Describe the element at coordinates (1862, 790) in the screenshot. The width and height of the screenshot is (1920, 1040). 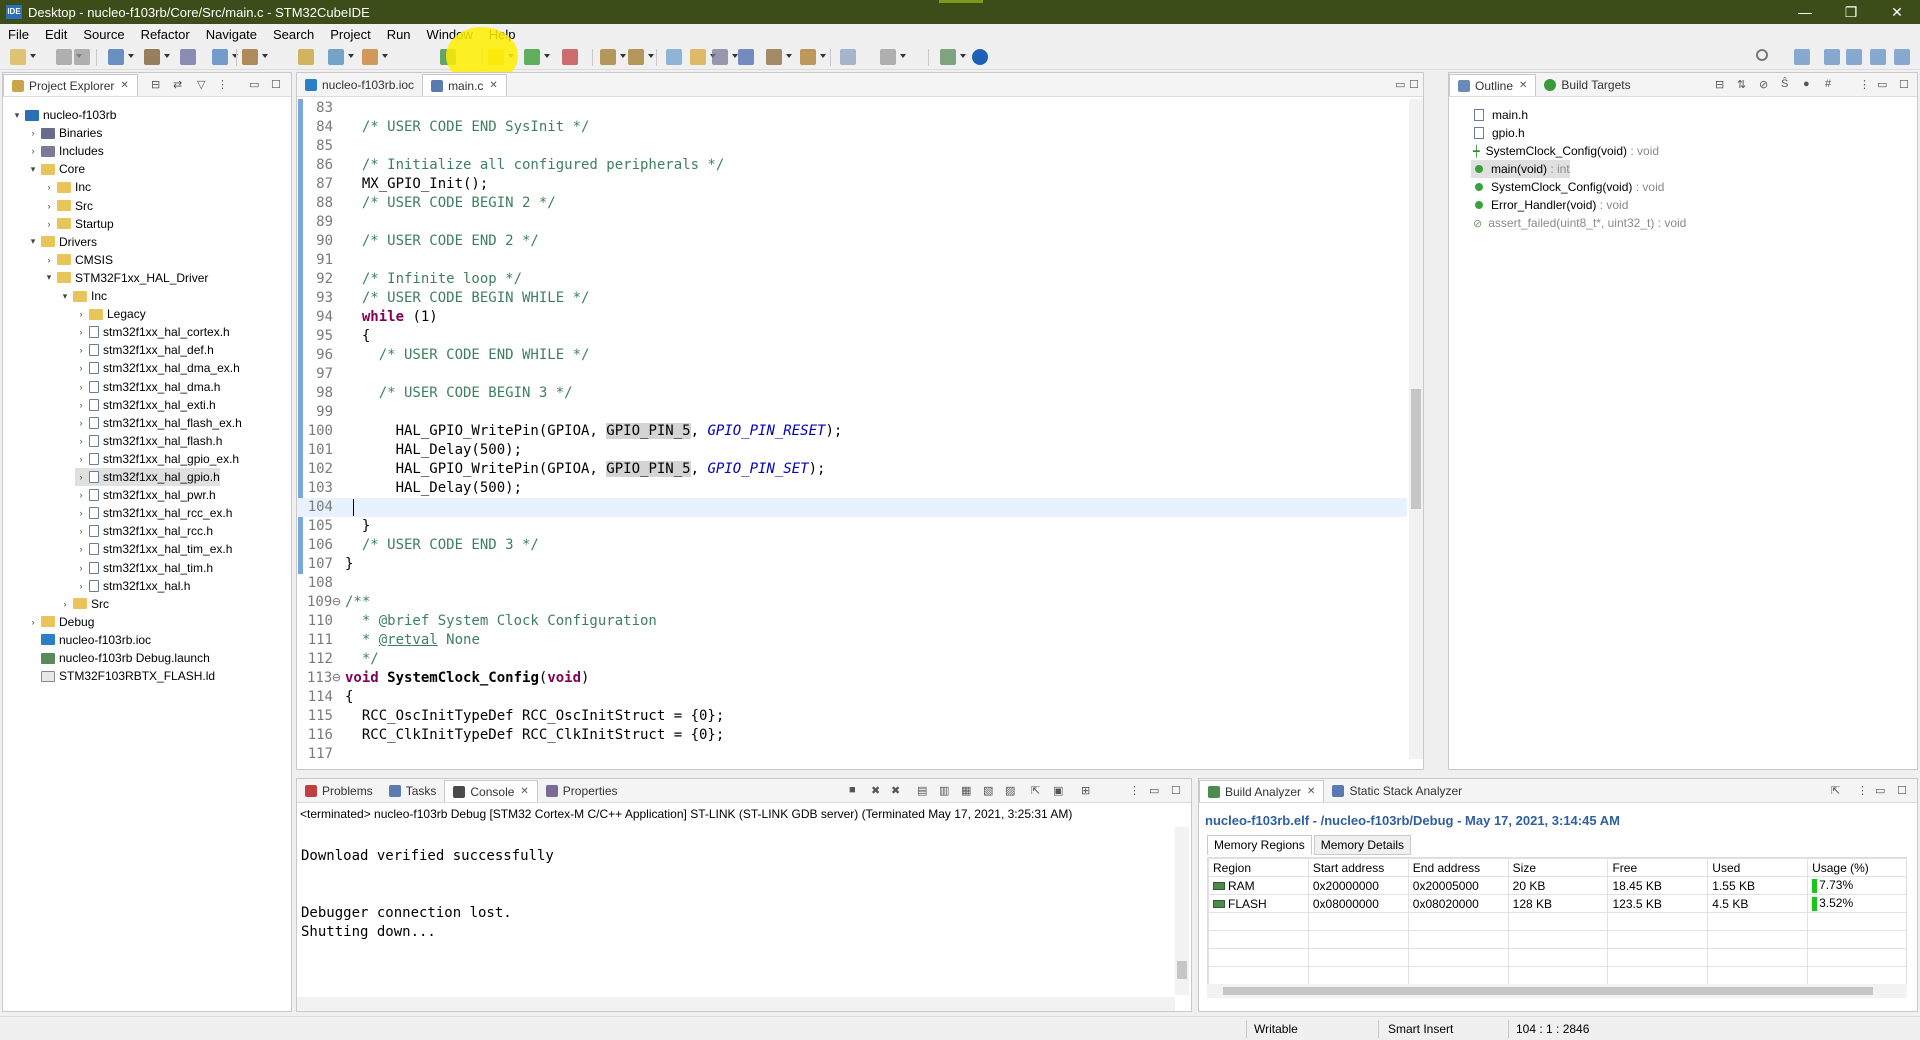
I see `view-menu-icon: ⋮` at that location.